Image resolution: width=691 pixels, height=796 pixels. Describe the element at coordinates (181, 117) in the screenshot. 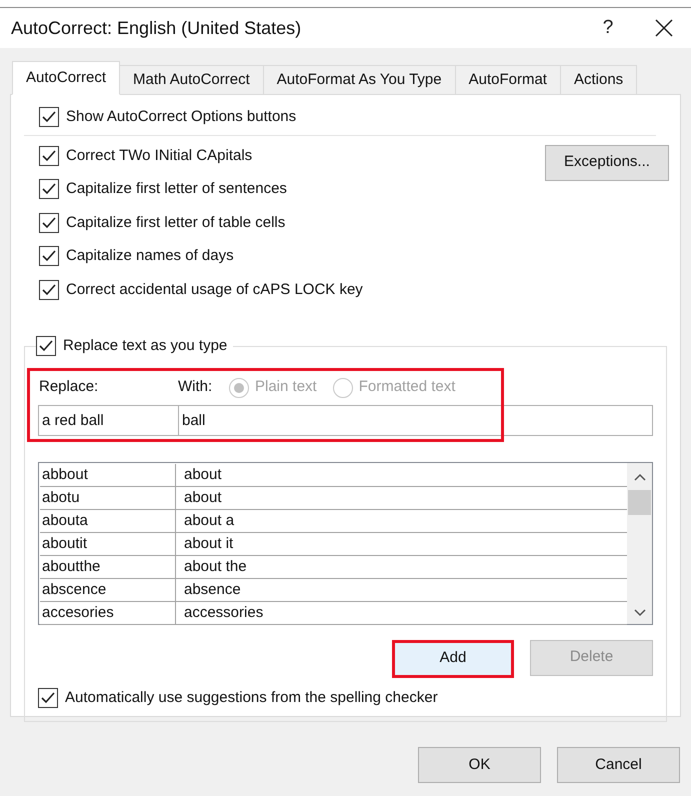

I see `checkbox-label: Show AutoCorrect Options buttons` at that location.